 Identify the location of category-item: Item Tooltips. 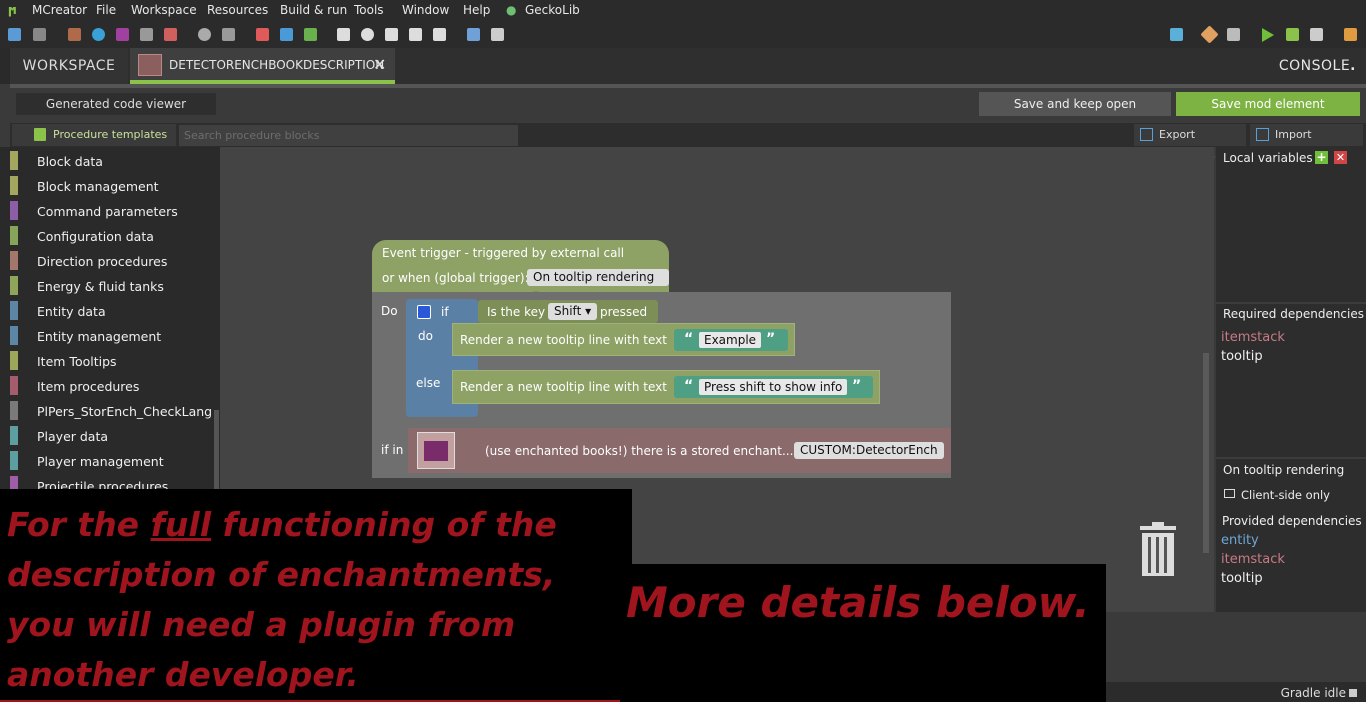
(105, 360).